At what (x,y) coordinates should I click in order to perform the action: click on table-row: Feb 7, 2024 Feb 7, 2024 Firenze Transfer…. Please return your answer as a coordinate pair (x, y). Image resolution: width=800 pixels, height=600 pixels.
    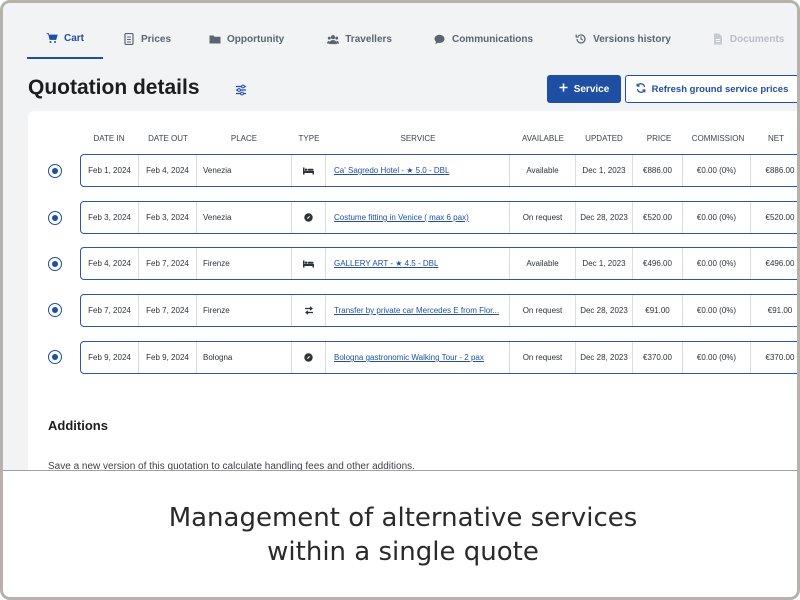
    Looking at the image, I should click on (438, 310).